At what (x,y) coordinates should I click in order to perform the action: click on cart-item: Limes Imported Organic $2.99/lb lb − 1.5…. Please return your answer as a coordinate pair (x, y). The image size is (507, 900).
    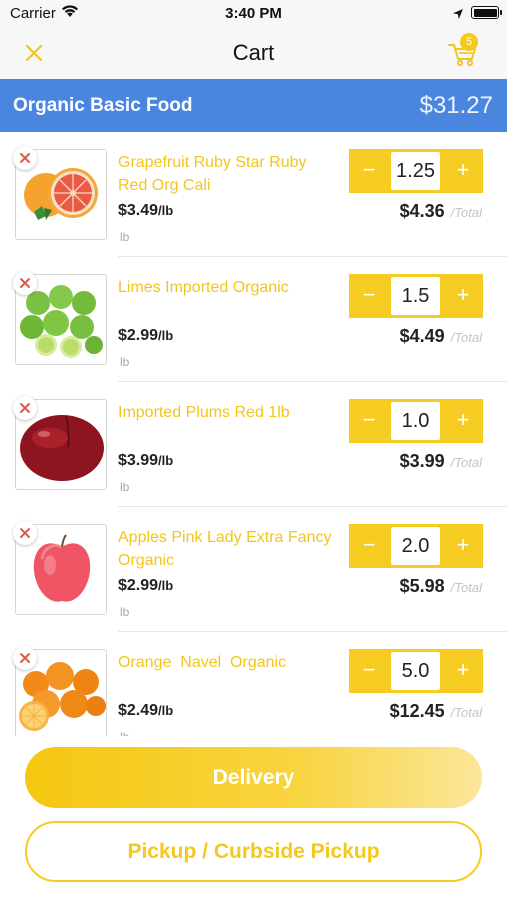
    Looking at the image, I should click on (253, 319).